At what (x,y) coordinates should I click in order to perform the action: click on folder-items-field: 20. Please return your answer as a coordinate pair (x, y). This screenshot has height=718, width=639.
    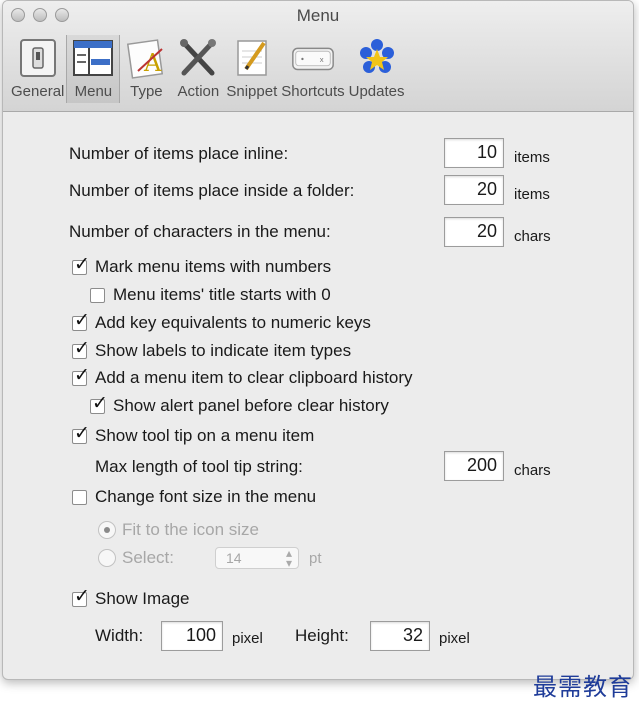
    Looking at the image, I should click on (474, 190).